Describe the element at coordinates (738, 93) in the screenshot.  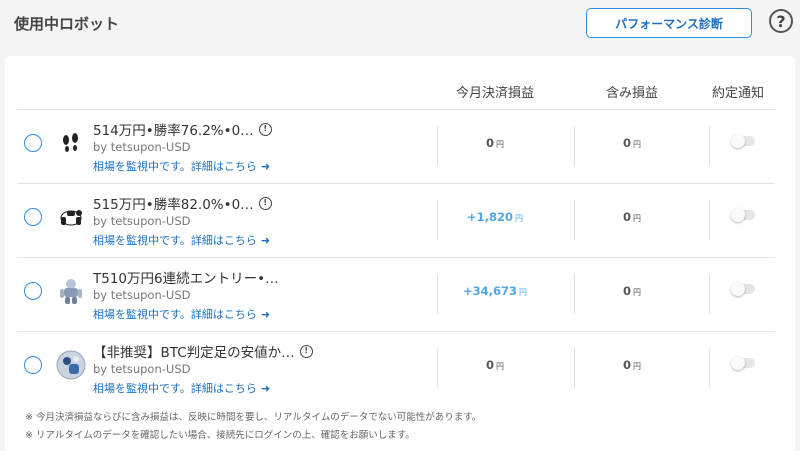
I see `header-notify: 約定通知` at that location.